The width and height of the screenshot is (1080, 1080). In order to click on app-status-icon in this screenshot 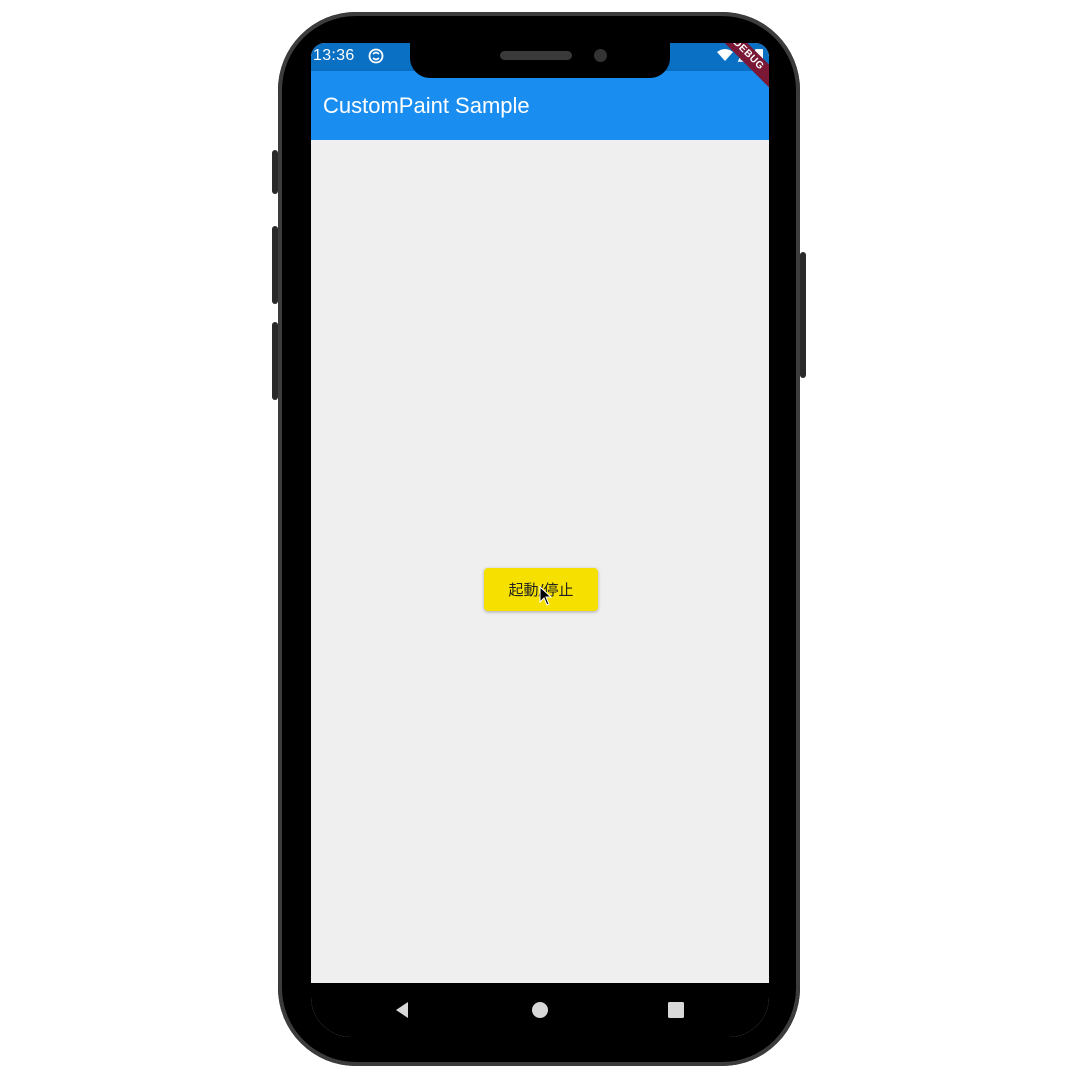, I will do `click(376, 56)`.